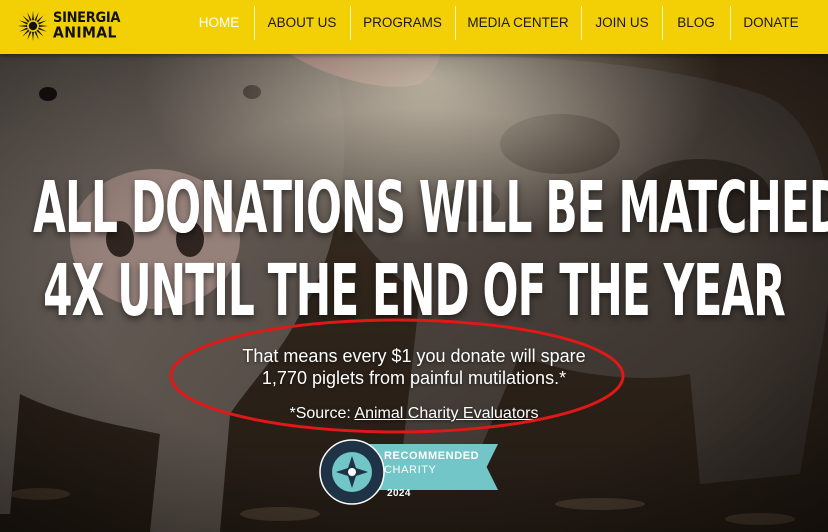  Describe the element at coordinates (402, 27) in the screenshot. I see `nav-programs: PROGRAMS` at that location.